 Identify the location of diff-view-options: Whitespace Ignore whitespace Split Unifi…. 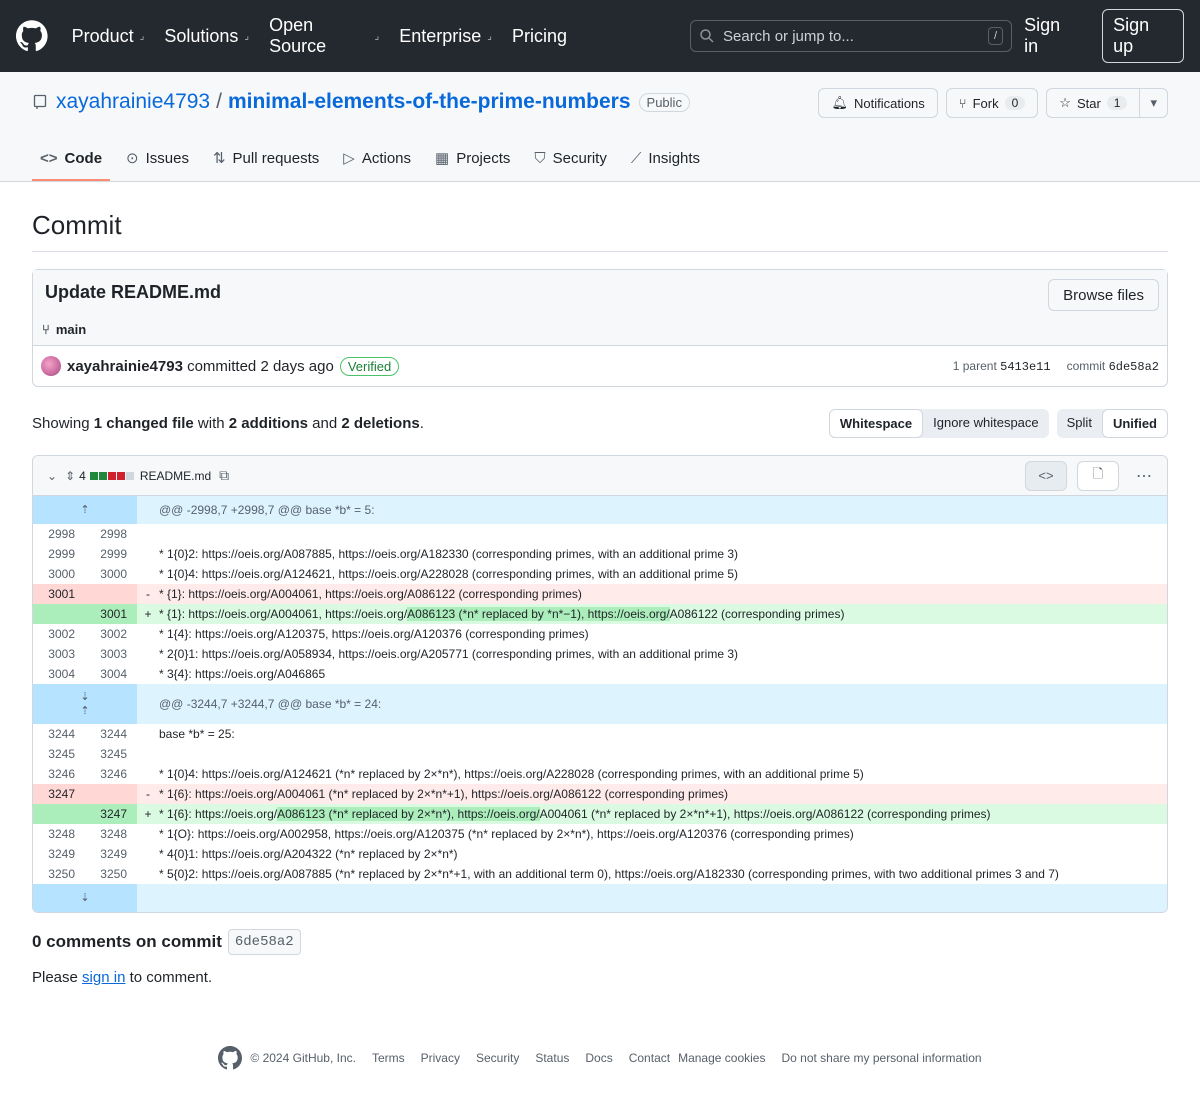
(998, 423).